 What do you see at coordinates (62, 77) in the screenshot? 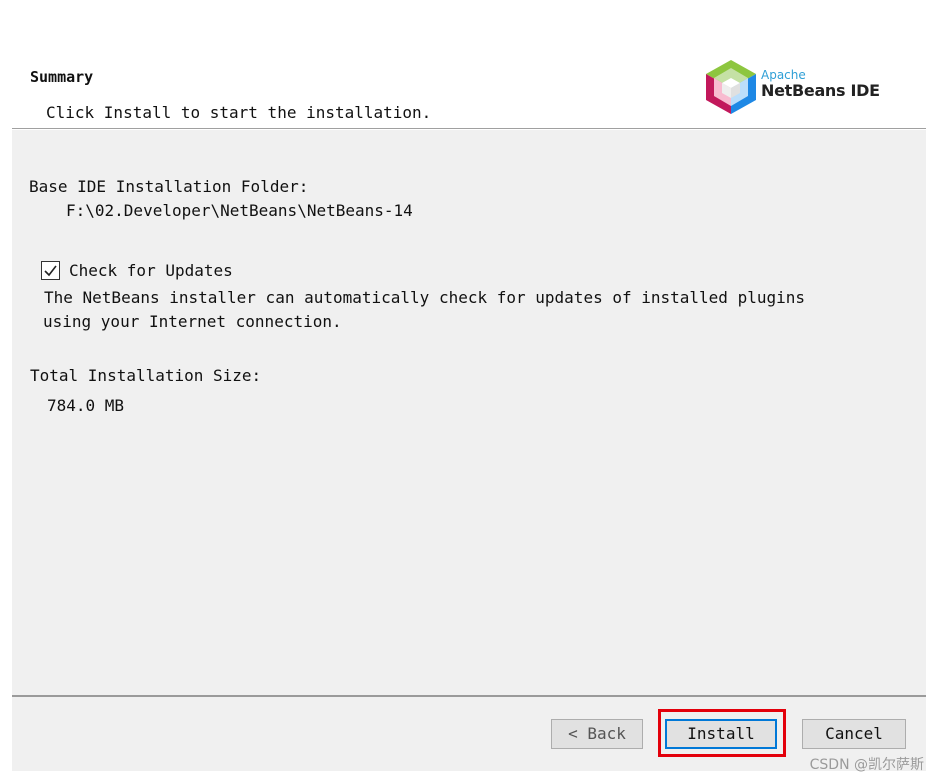
I see `page-title: Summary` at bounding box center [62, 77].